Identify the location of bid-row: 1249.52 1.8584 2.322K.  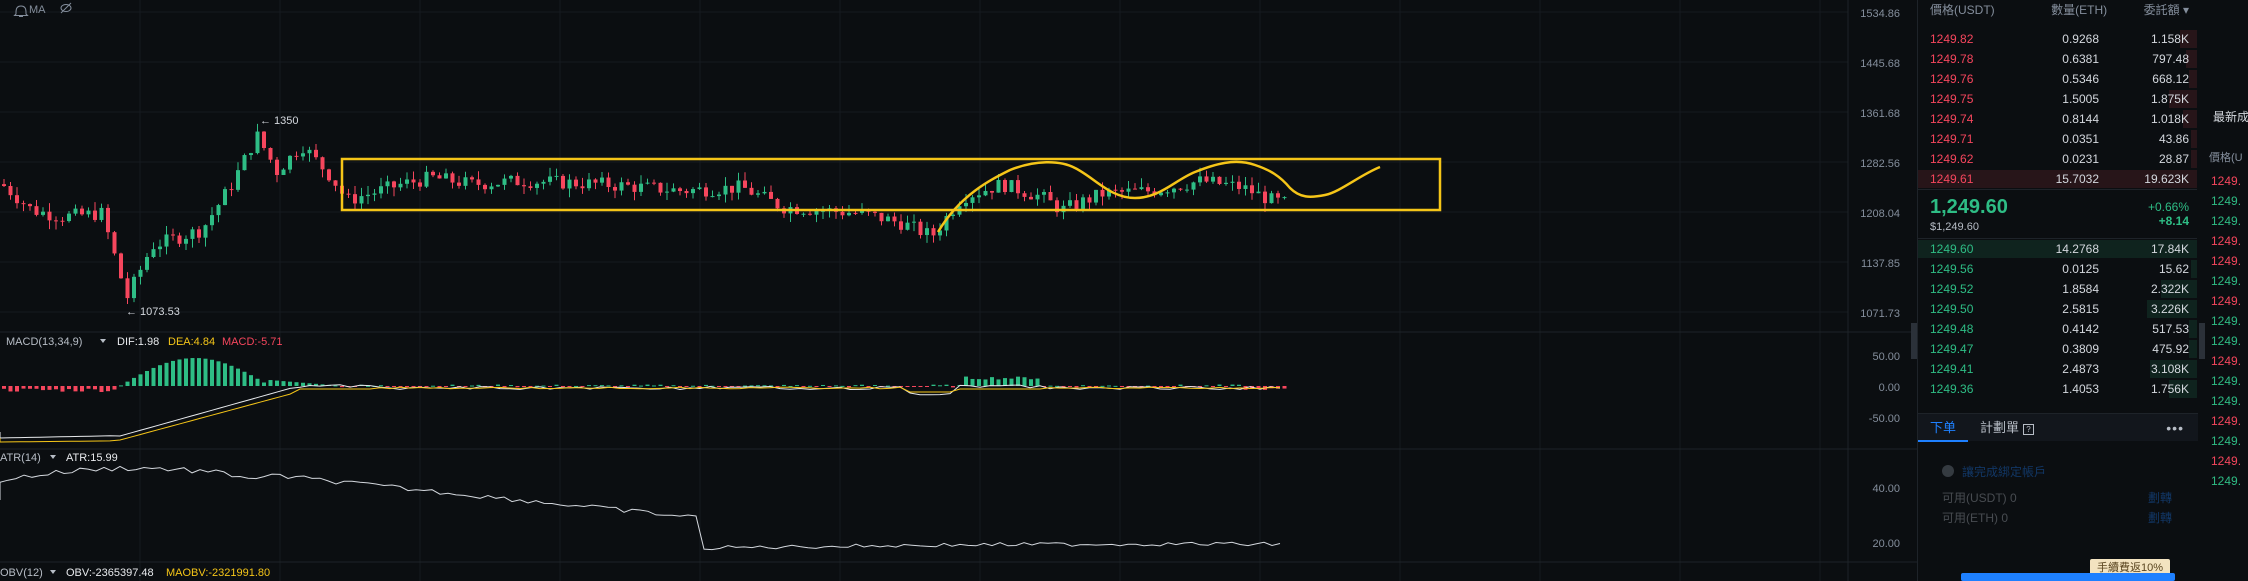
(2057, 289).